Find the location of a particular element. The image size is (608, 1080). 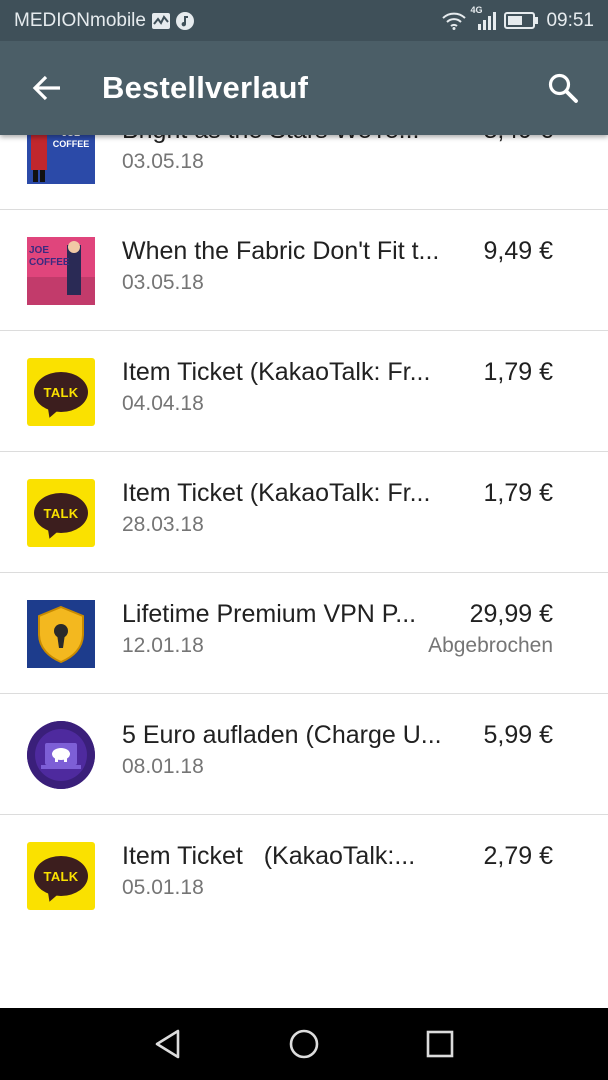

nav-home-button is located at coordinates (304, 1044).